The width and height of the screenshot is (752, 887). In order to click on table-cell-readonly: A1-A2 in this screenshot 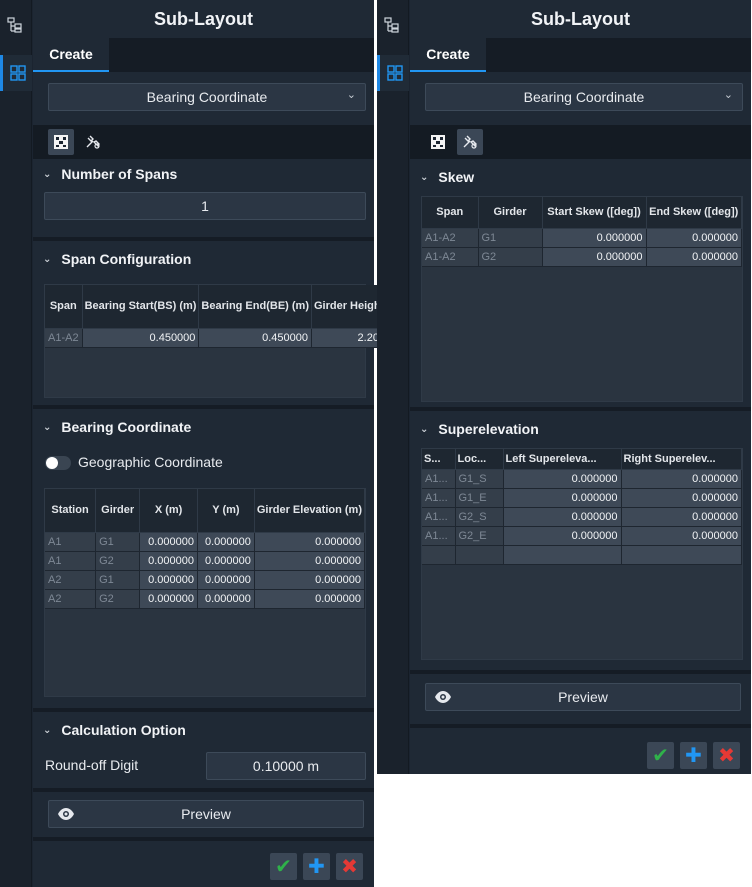, I will do `click(64, 338)`.